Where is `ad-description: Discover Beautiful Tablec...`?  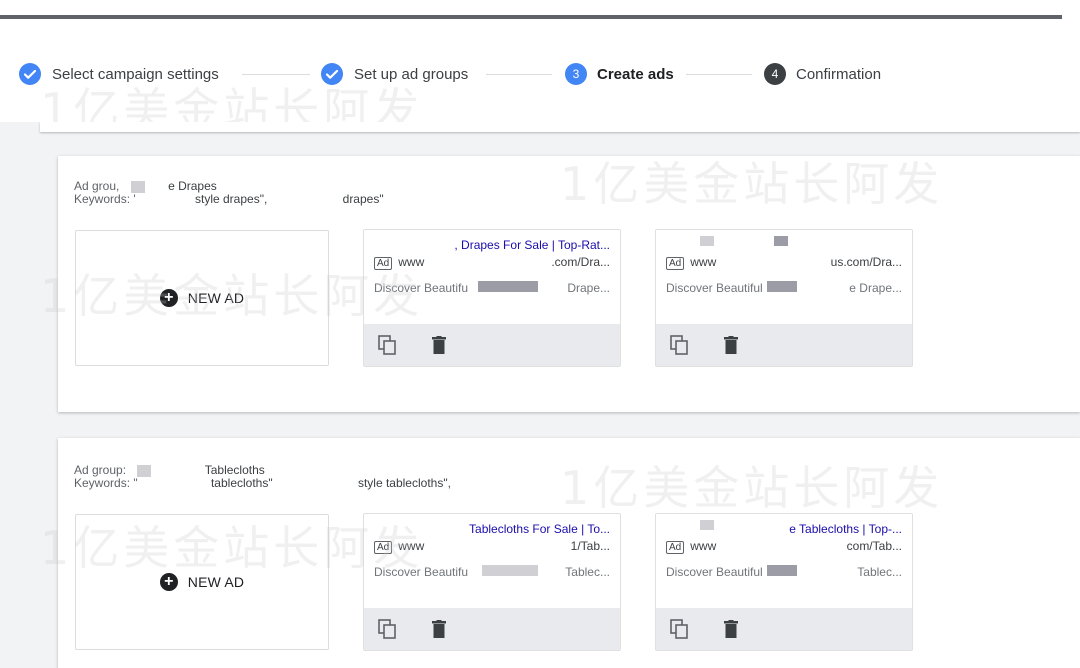 ad-description: Discover Beautiful Tablec... is located at coordinates (784, 572).